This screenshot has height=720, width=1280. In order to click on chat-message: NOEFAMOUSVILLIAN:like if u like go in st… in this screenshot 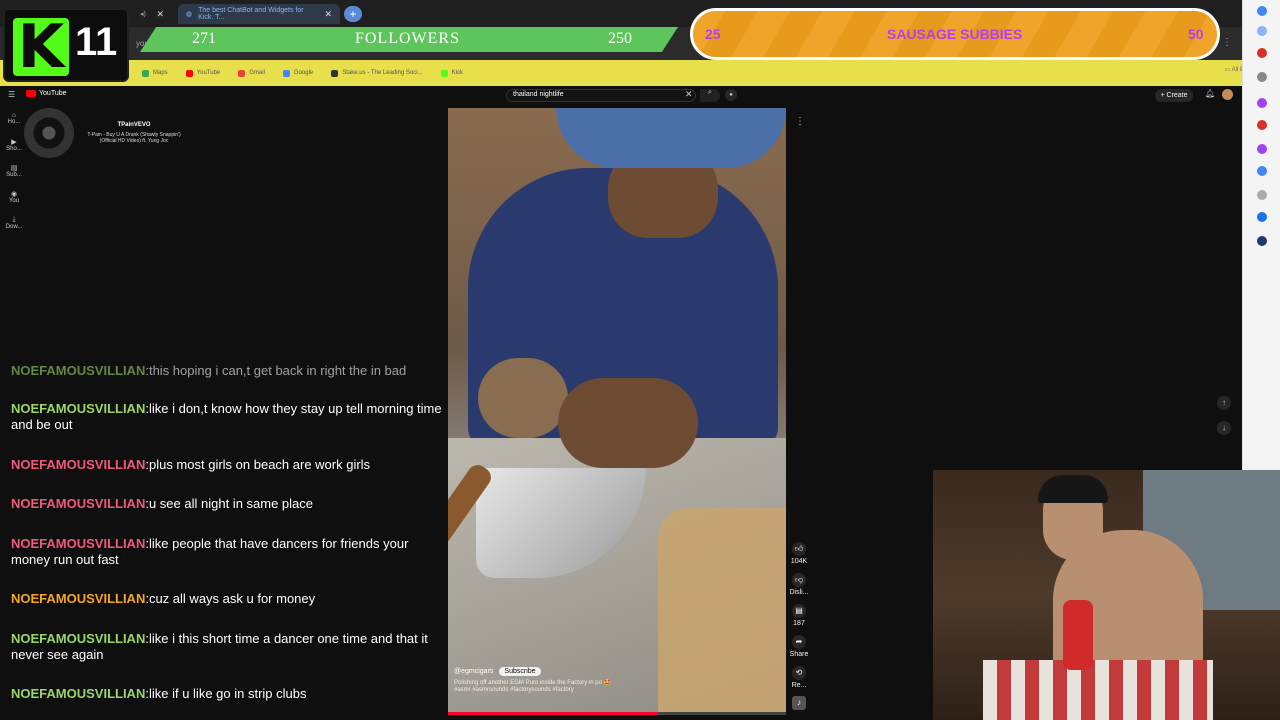, I will do `click(159, 693)`.